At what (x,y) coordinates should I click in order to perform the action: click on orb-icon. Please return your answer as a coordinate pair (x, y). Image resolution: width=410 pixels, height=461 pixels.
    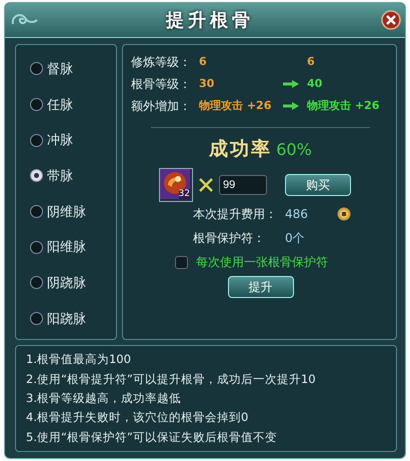
    Looking at the image, I should click on (175, 184).